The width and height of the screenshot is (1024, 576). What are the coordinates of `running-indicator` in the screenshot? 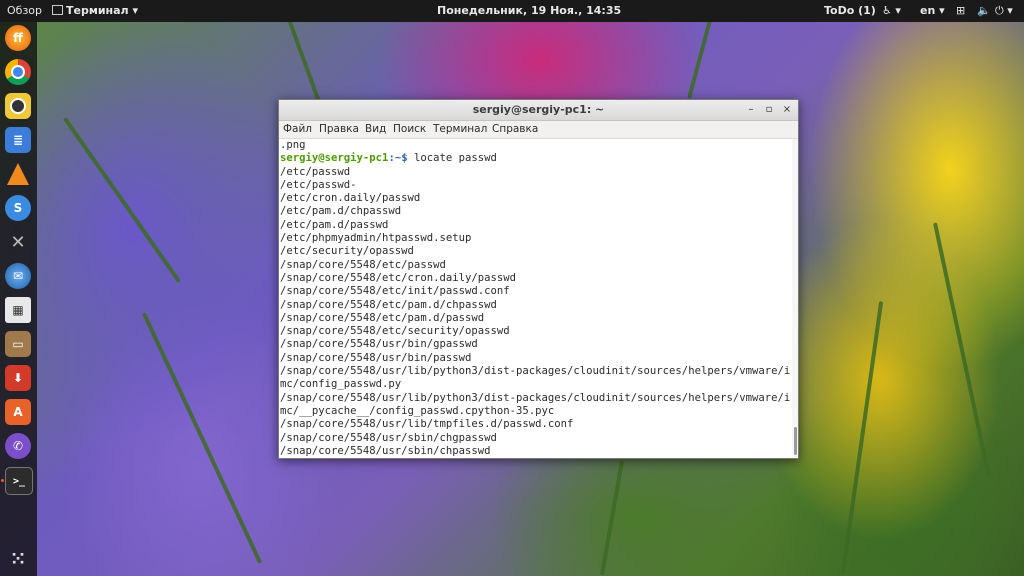 It's located at (2, 480).